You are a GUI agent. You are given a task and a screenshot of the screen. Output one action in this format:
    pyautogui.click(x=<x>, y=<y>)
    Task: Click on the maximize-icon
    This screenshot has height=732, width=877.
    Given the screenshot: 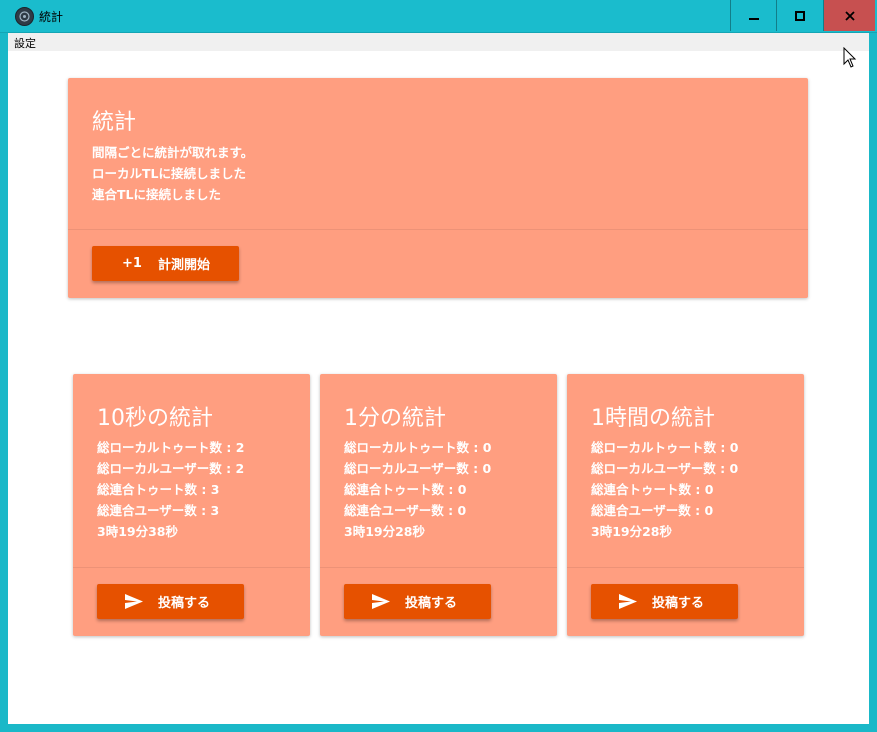 What is the action you would take?
    pyautogui.click(x=799, y=15)
    